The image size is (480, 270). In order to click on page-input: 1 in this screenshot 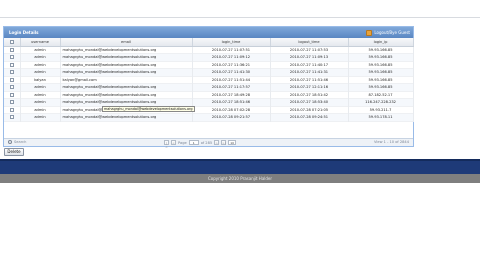, I will do `click(193, 142)`.